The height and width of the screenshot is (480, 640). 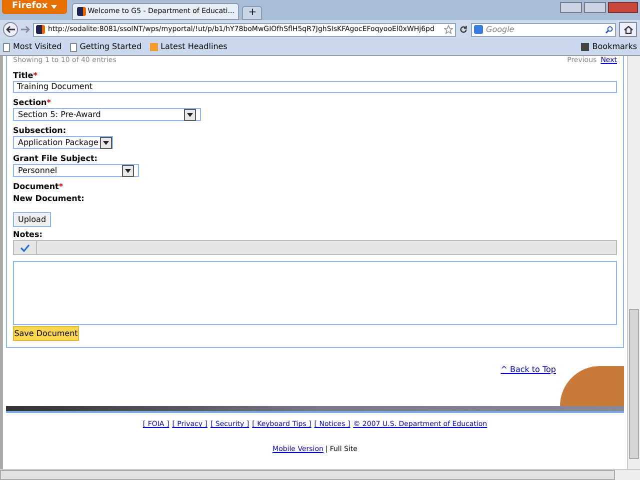 I want to click on home-button, so click(x=628, y=29).